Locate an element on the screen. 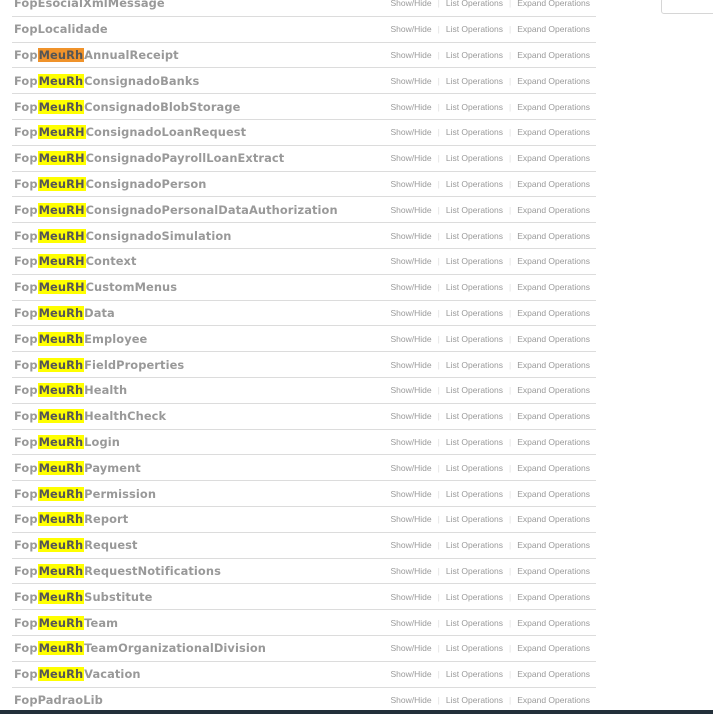  resource-name-link: FopMeuRhPermission is located at coordinates (85, 493).